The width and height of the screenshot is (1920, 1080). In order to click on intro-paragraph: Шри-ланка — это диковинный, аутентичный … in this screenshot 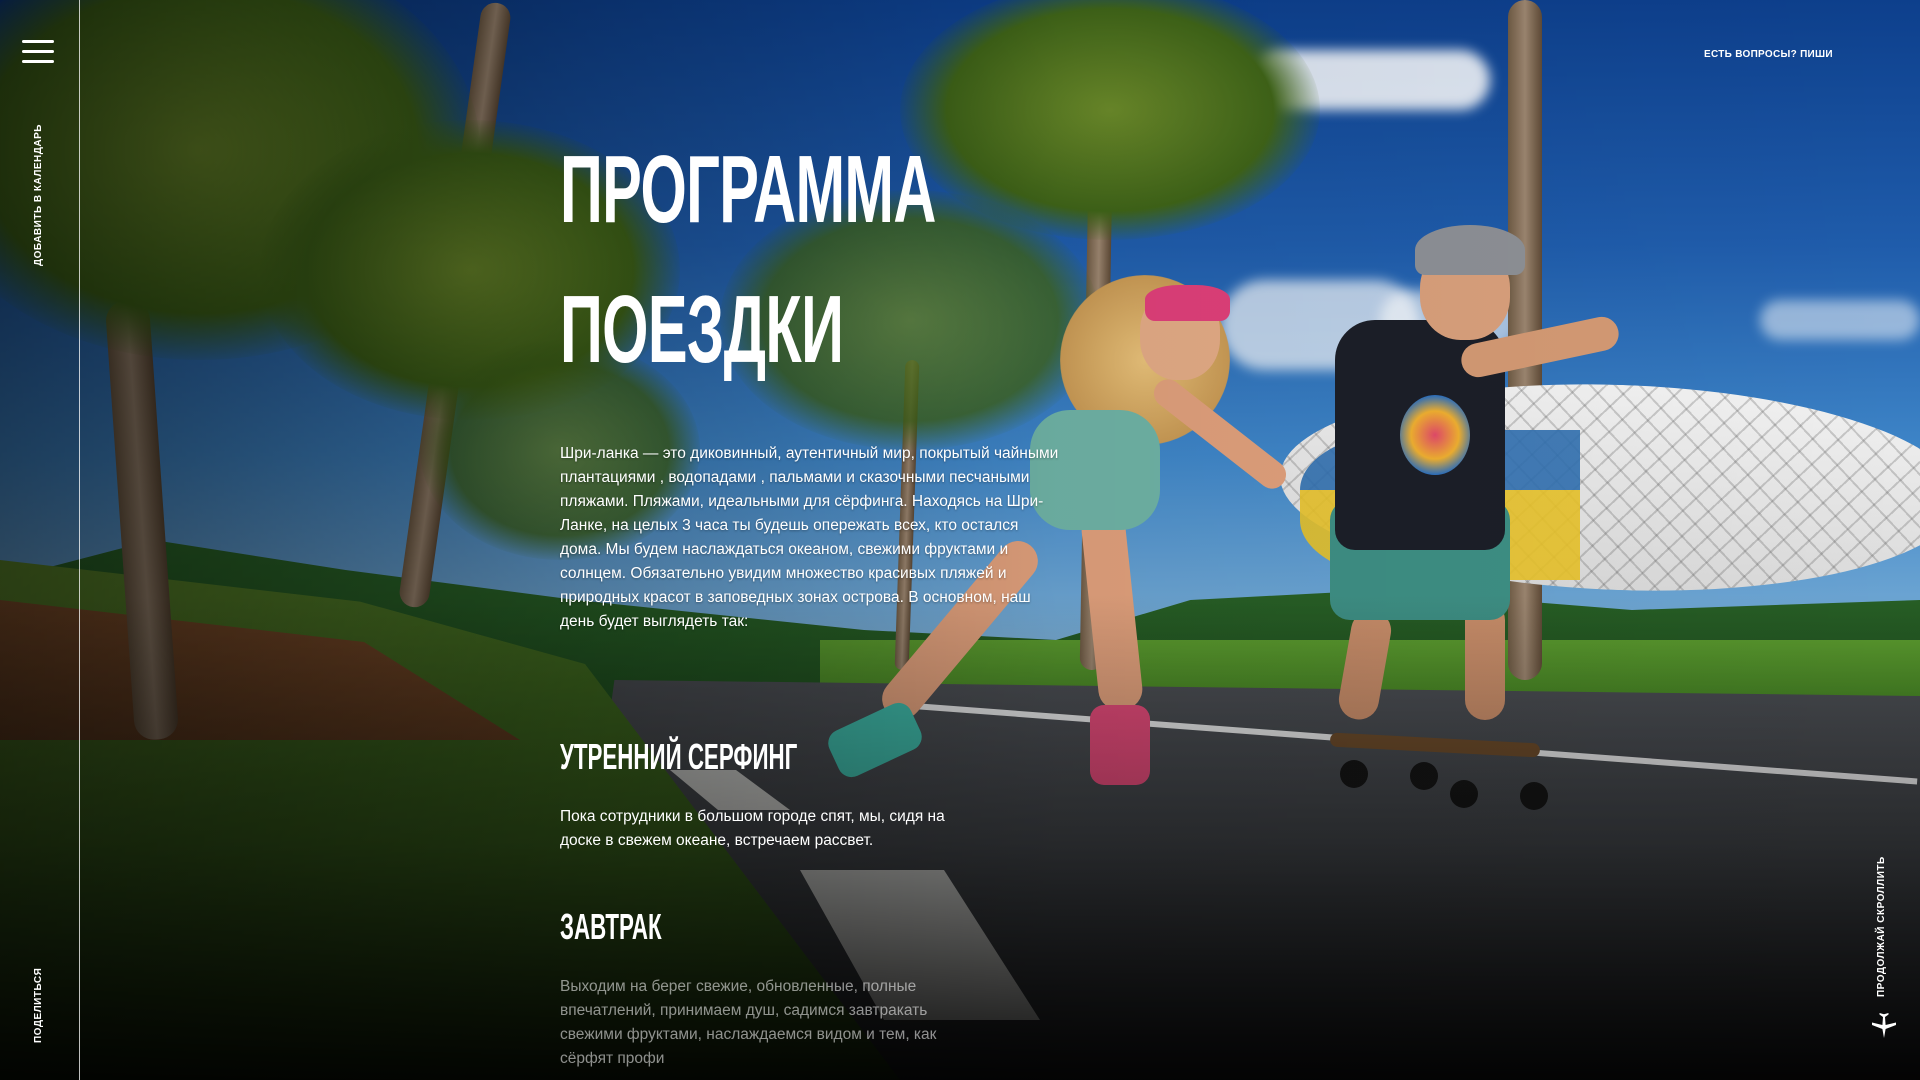, I will do `click(809, 537)`.